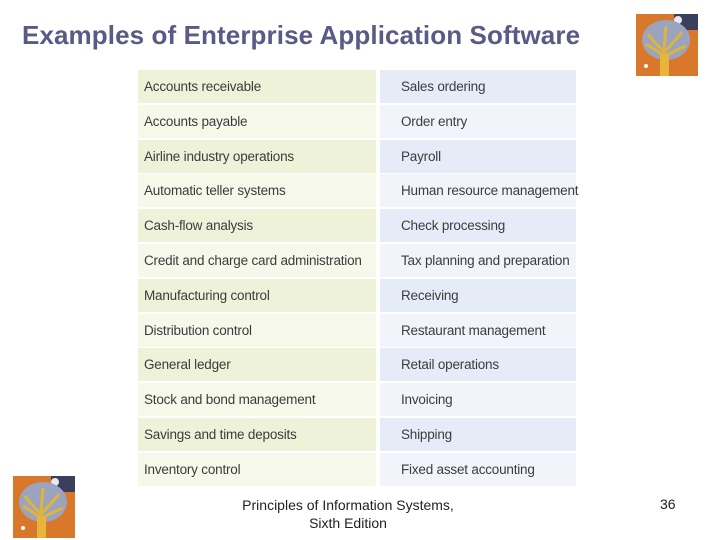  I want to click on table-cell: Restaurant management, so click(478, 330).